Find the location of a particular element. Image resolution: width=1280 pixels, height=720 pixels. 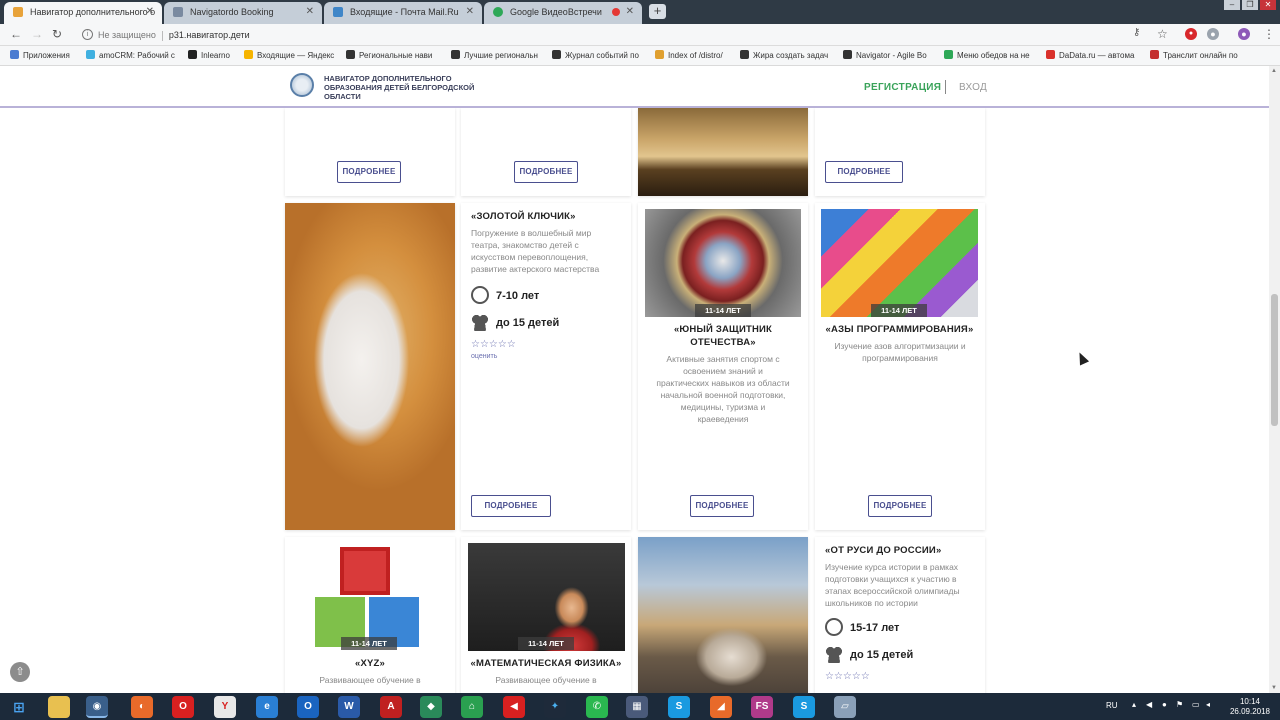

scroll-up-icon: ▲ is located at coordinates (1274, 71).